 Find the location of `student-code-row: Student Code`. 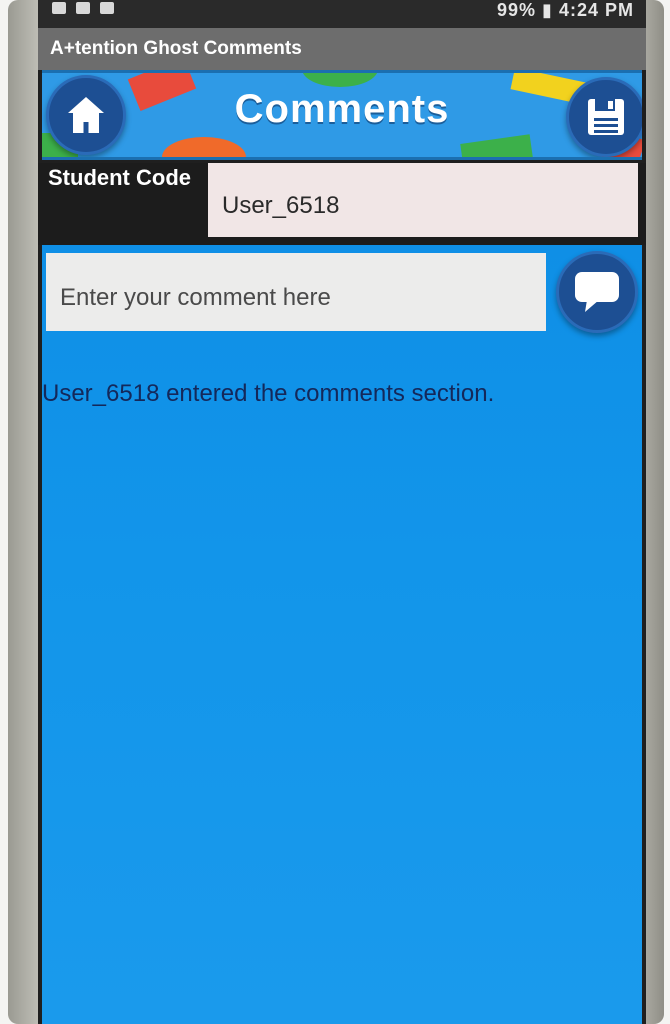

student-code-row: Student Code is located at coordinates (342, 204).